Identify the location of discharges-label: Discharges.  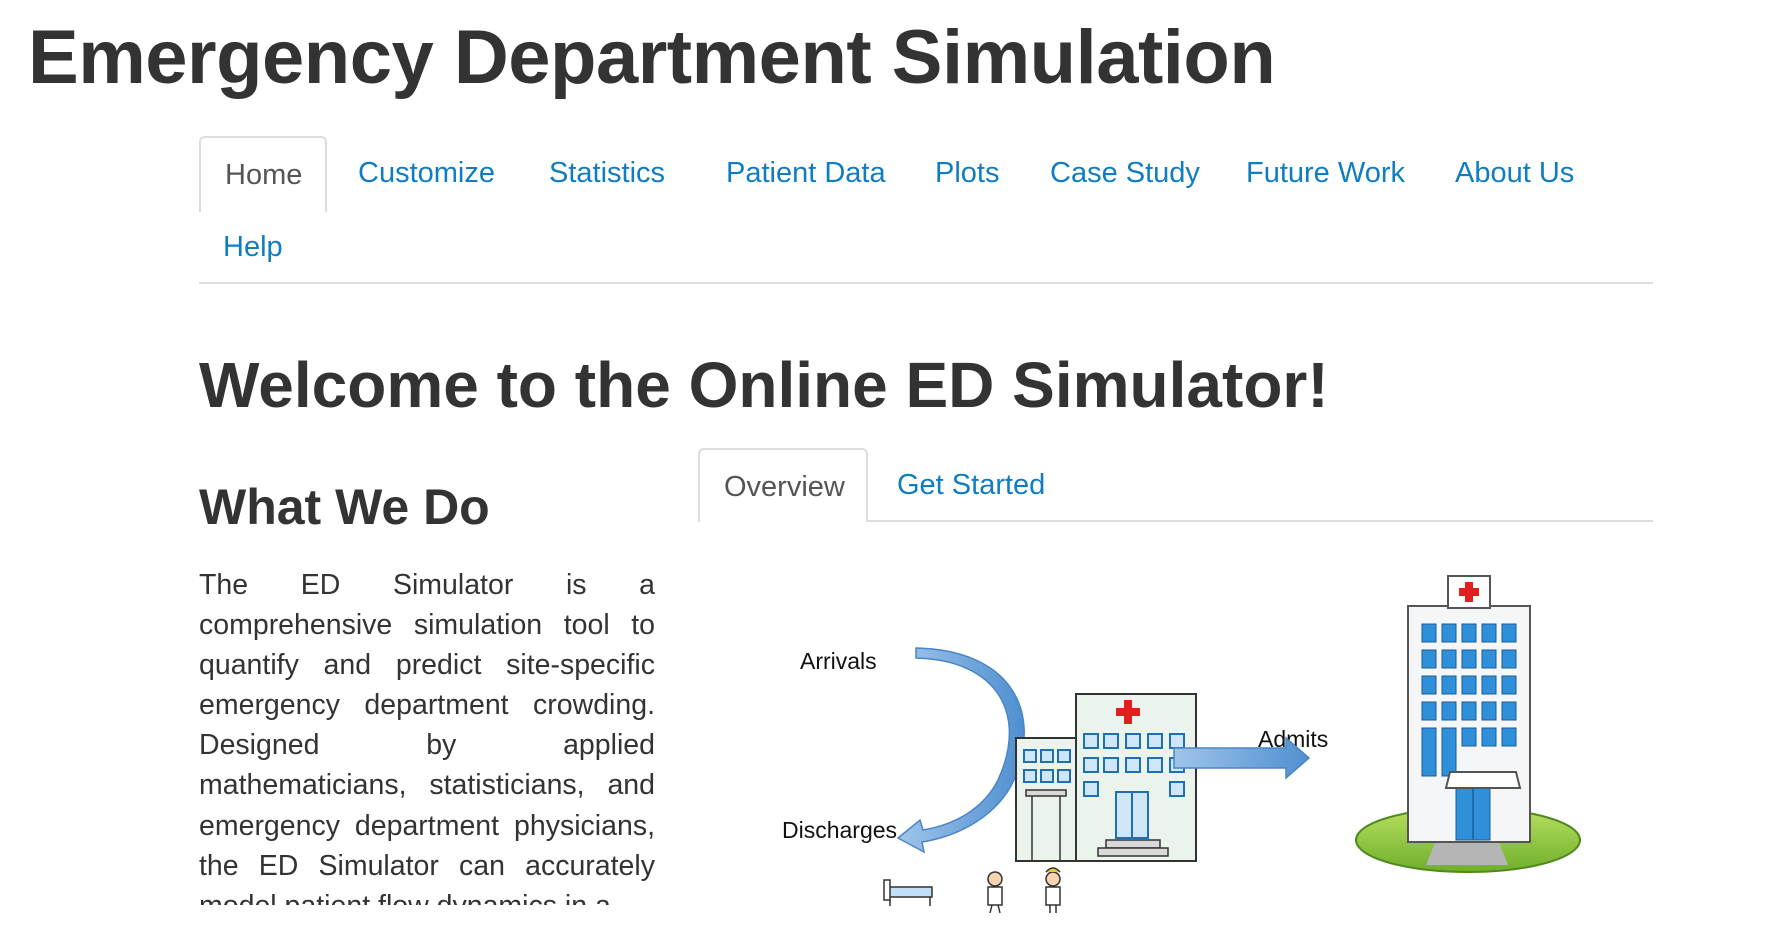
(839, 830).